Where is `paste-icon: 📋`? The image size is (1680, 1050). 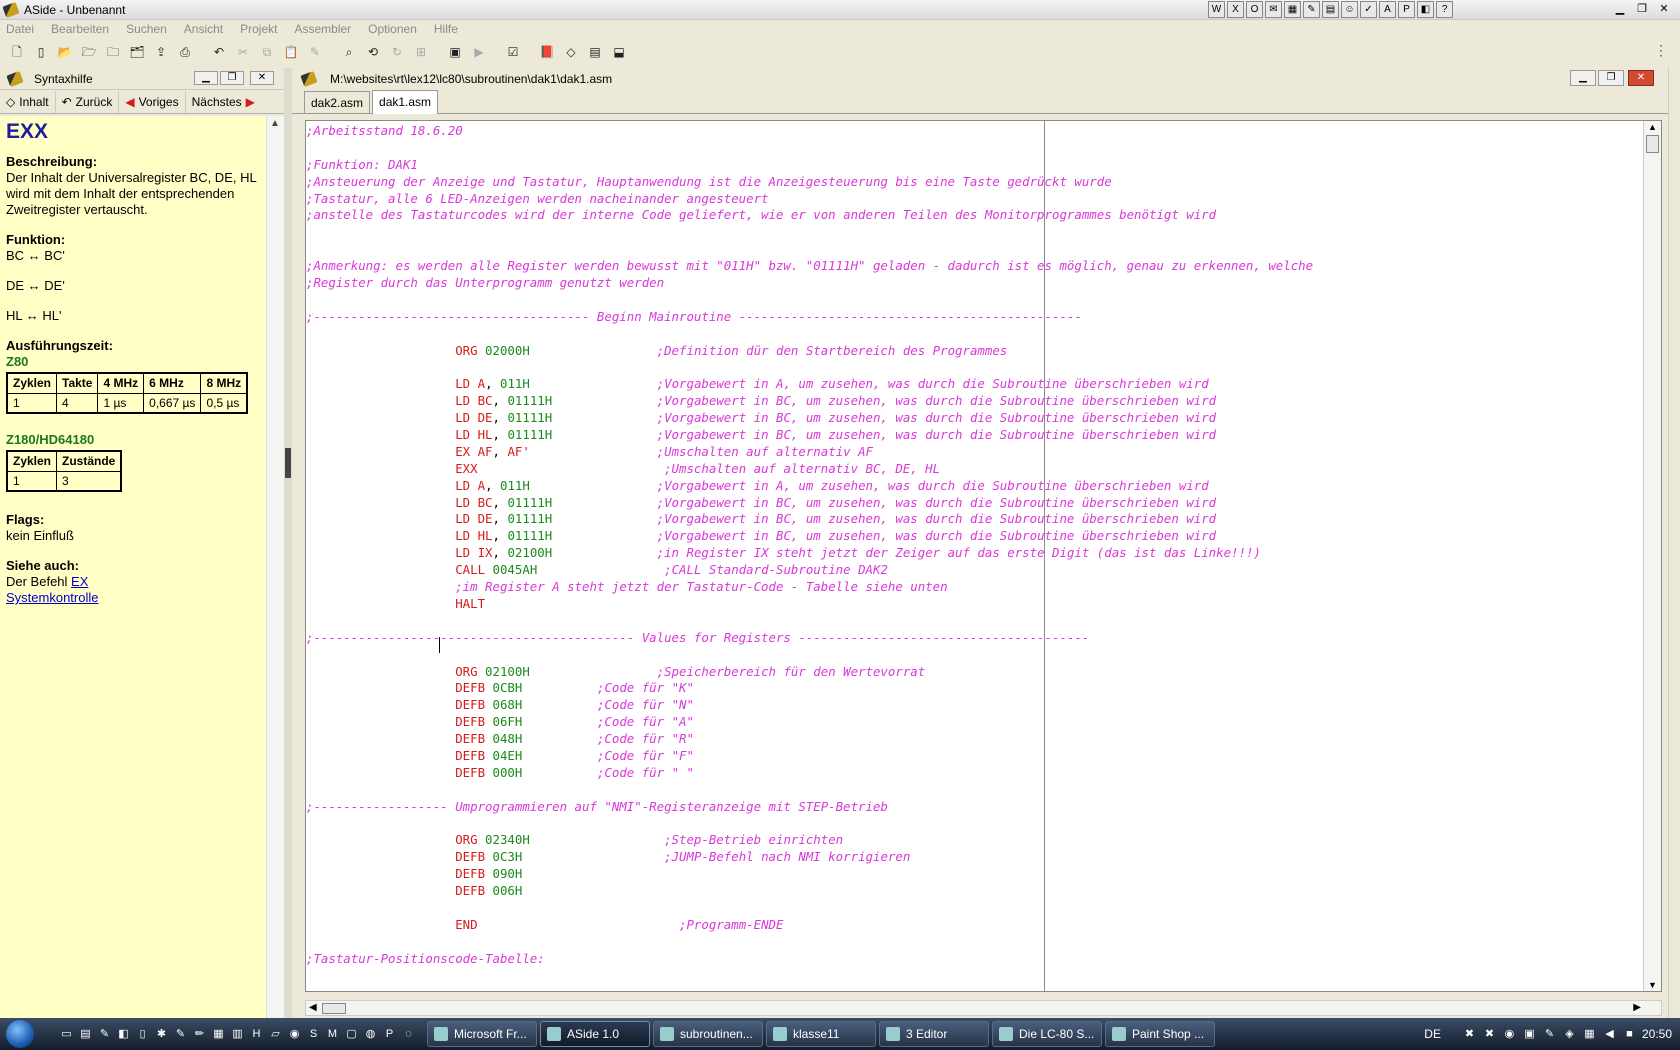 paste-icon: 📋 is located at coordinates (291, 52).